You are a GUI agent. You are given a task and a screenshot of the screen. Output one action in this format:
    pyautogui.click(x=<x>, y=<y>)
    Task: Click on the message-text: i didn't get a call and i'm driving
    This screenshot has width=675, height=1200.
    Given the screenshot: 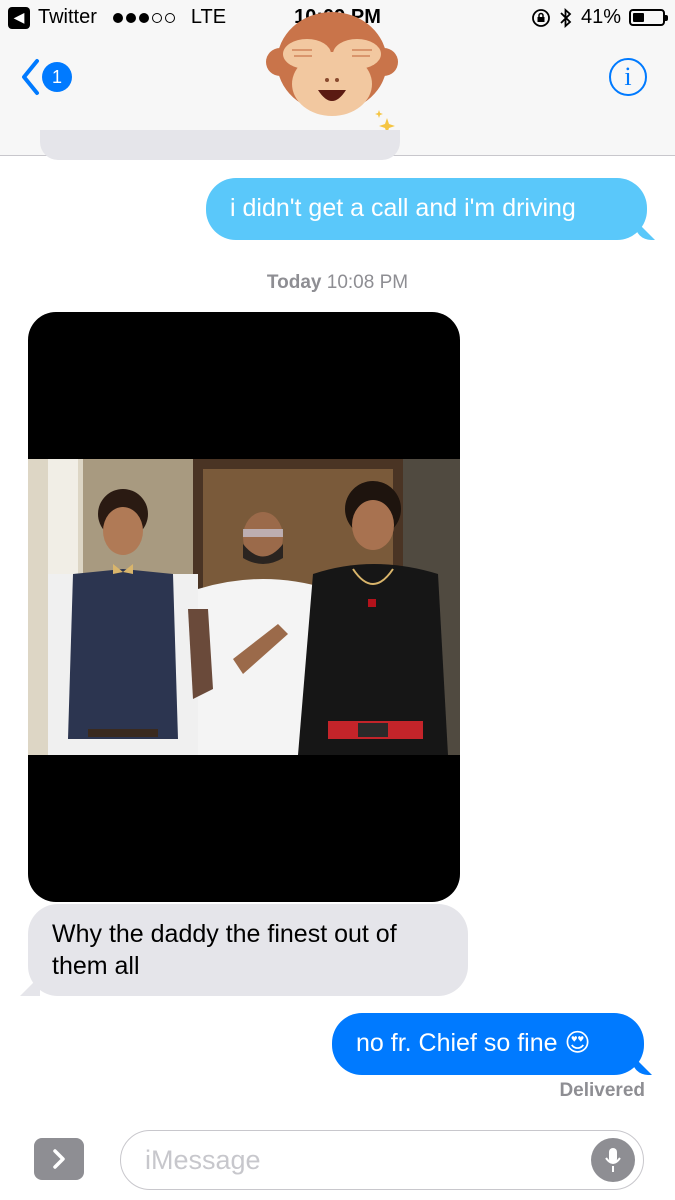 What is the action you would take?
    pyautogui.click(x=403, y=208)
    